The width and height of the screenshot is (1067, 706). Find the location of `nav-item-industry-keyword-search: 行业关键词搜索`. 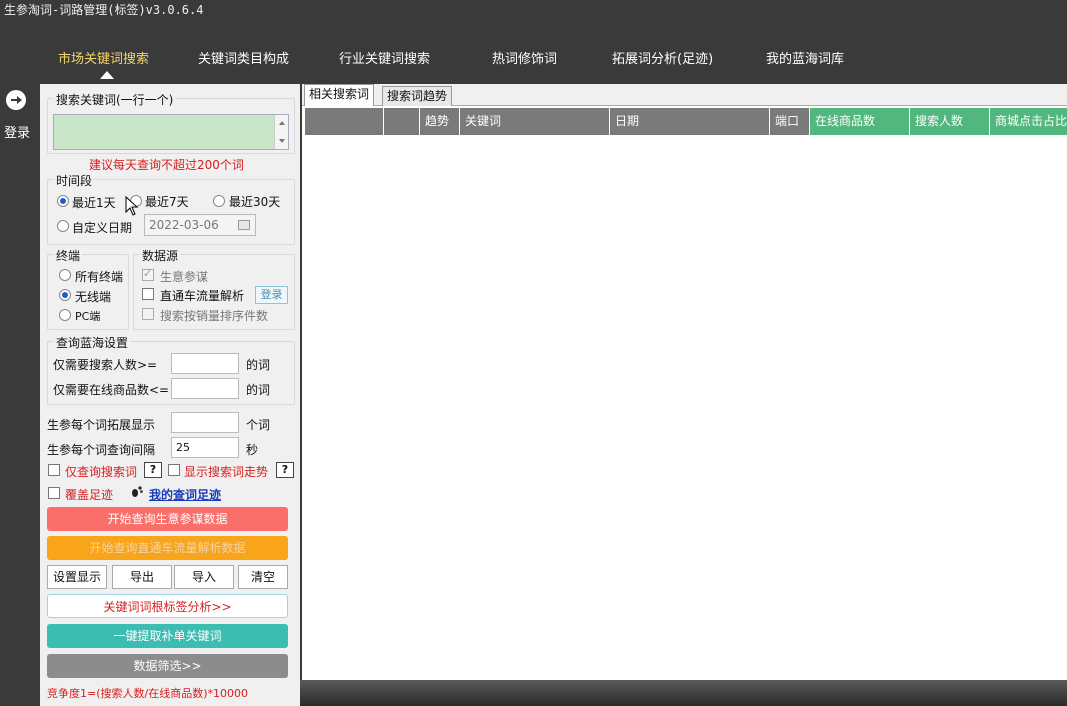

nav-item-industry-keyword-search: 行业关键词搜索 is located at coordinates (384, 57).